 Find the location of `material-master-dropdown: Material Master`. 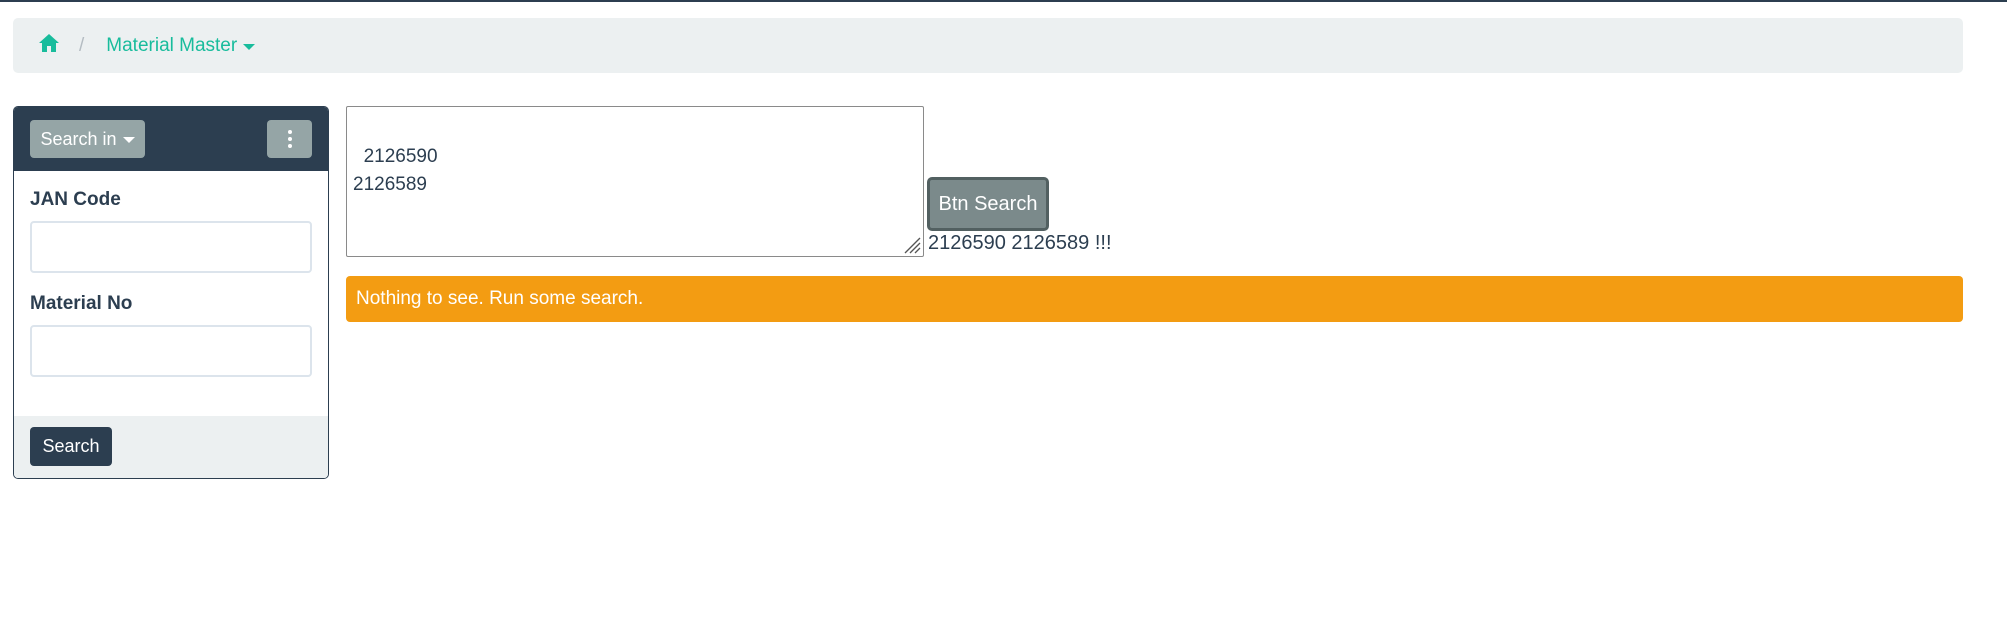

material-master-dropdown: Material Master is located at coordinates (181, 45).